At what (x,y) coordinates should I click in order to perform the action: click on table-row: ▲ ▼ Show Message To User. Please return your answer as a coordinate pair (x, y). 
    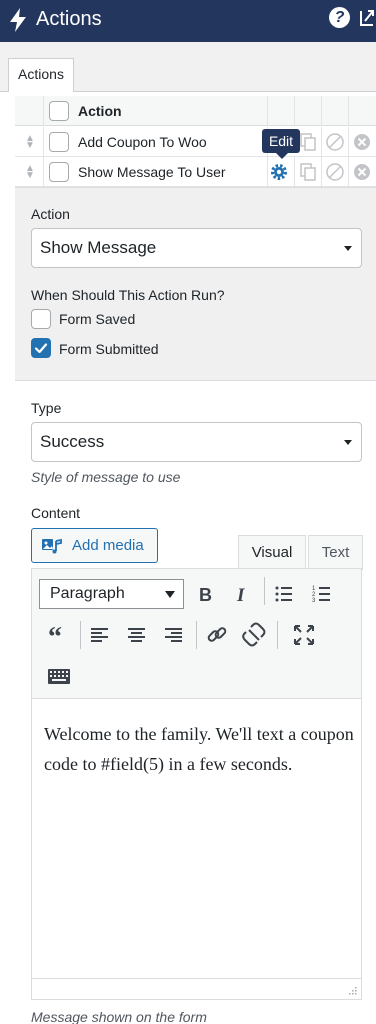
    Looking at the image, I should click on (195, 172).